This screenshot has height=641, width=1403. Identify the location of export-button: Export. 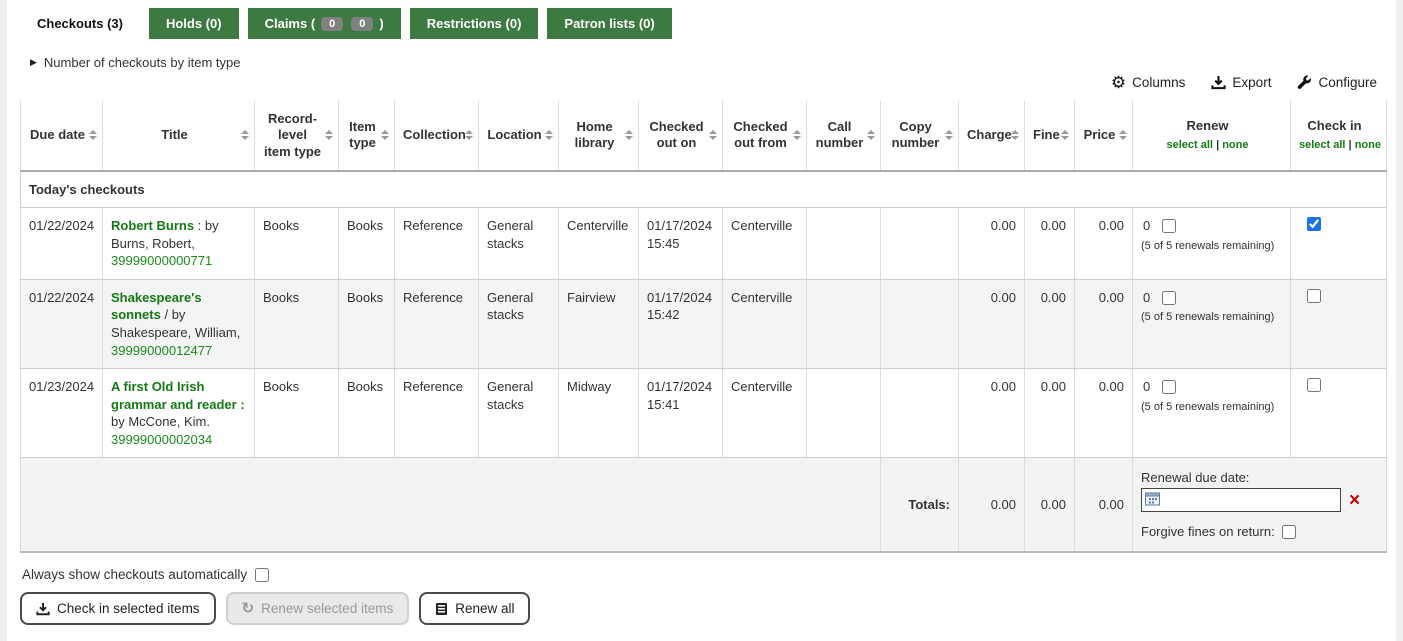
(1241, 82).